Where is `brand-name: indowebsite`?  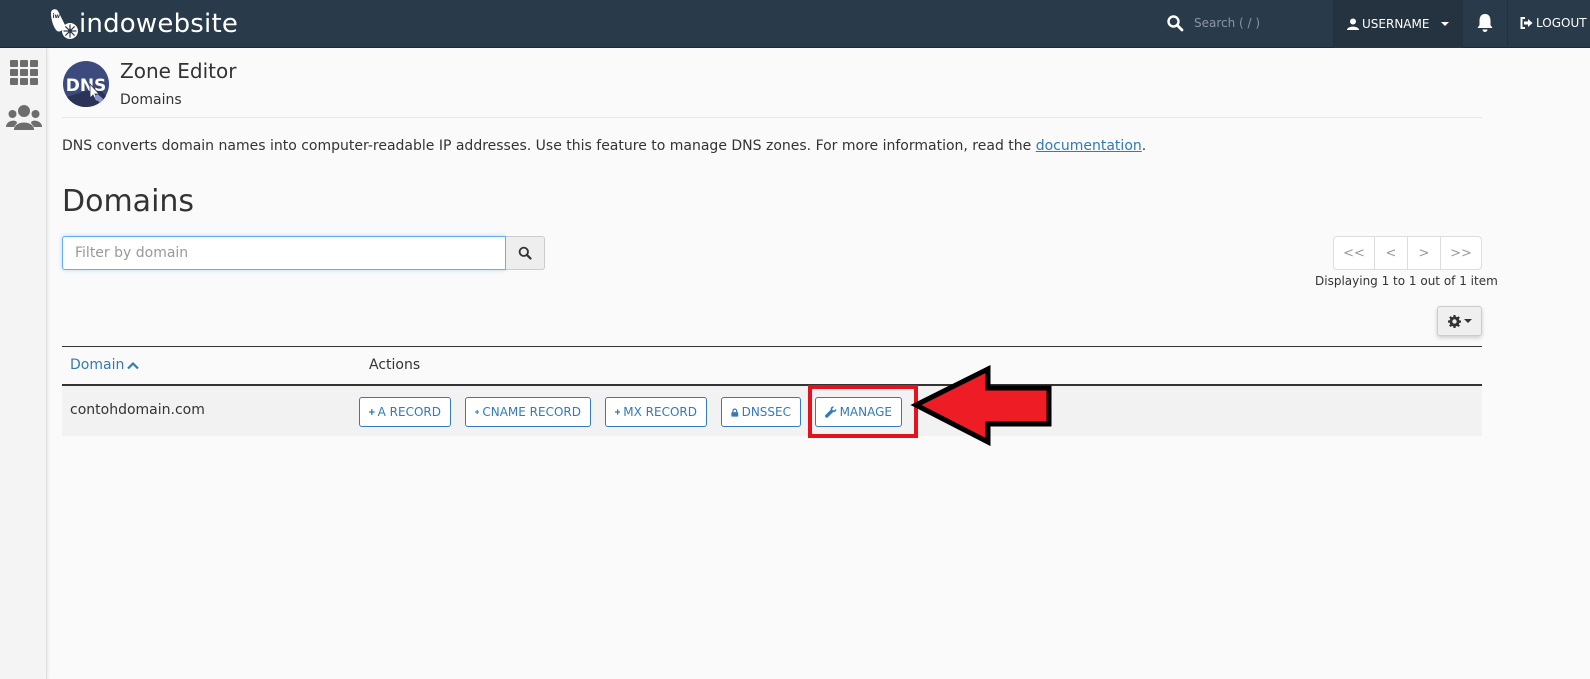
brand-name: indowebsite is located at coordinates (159, 24).